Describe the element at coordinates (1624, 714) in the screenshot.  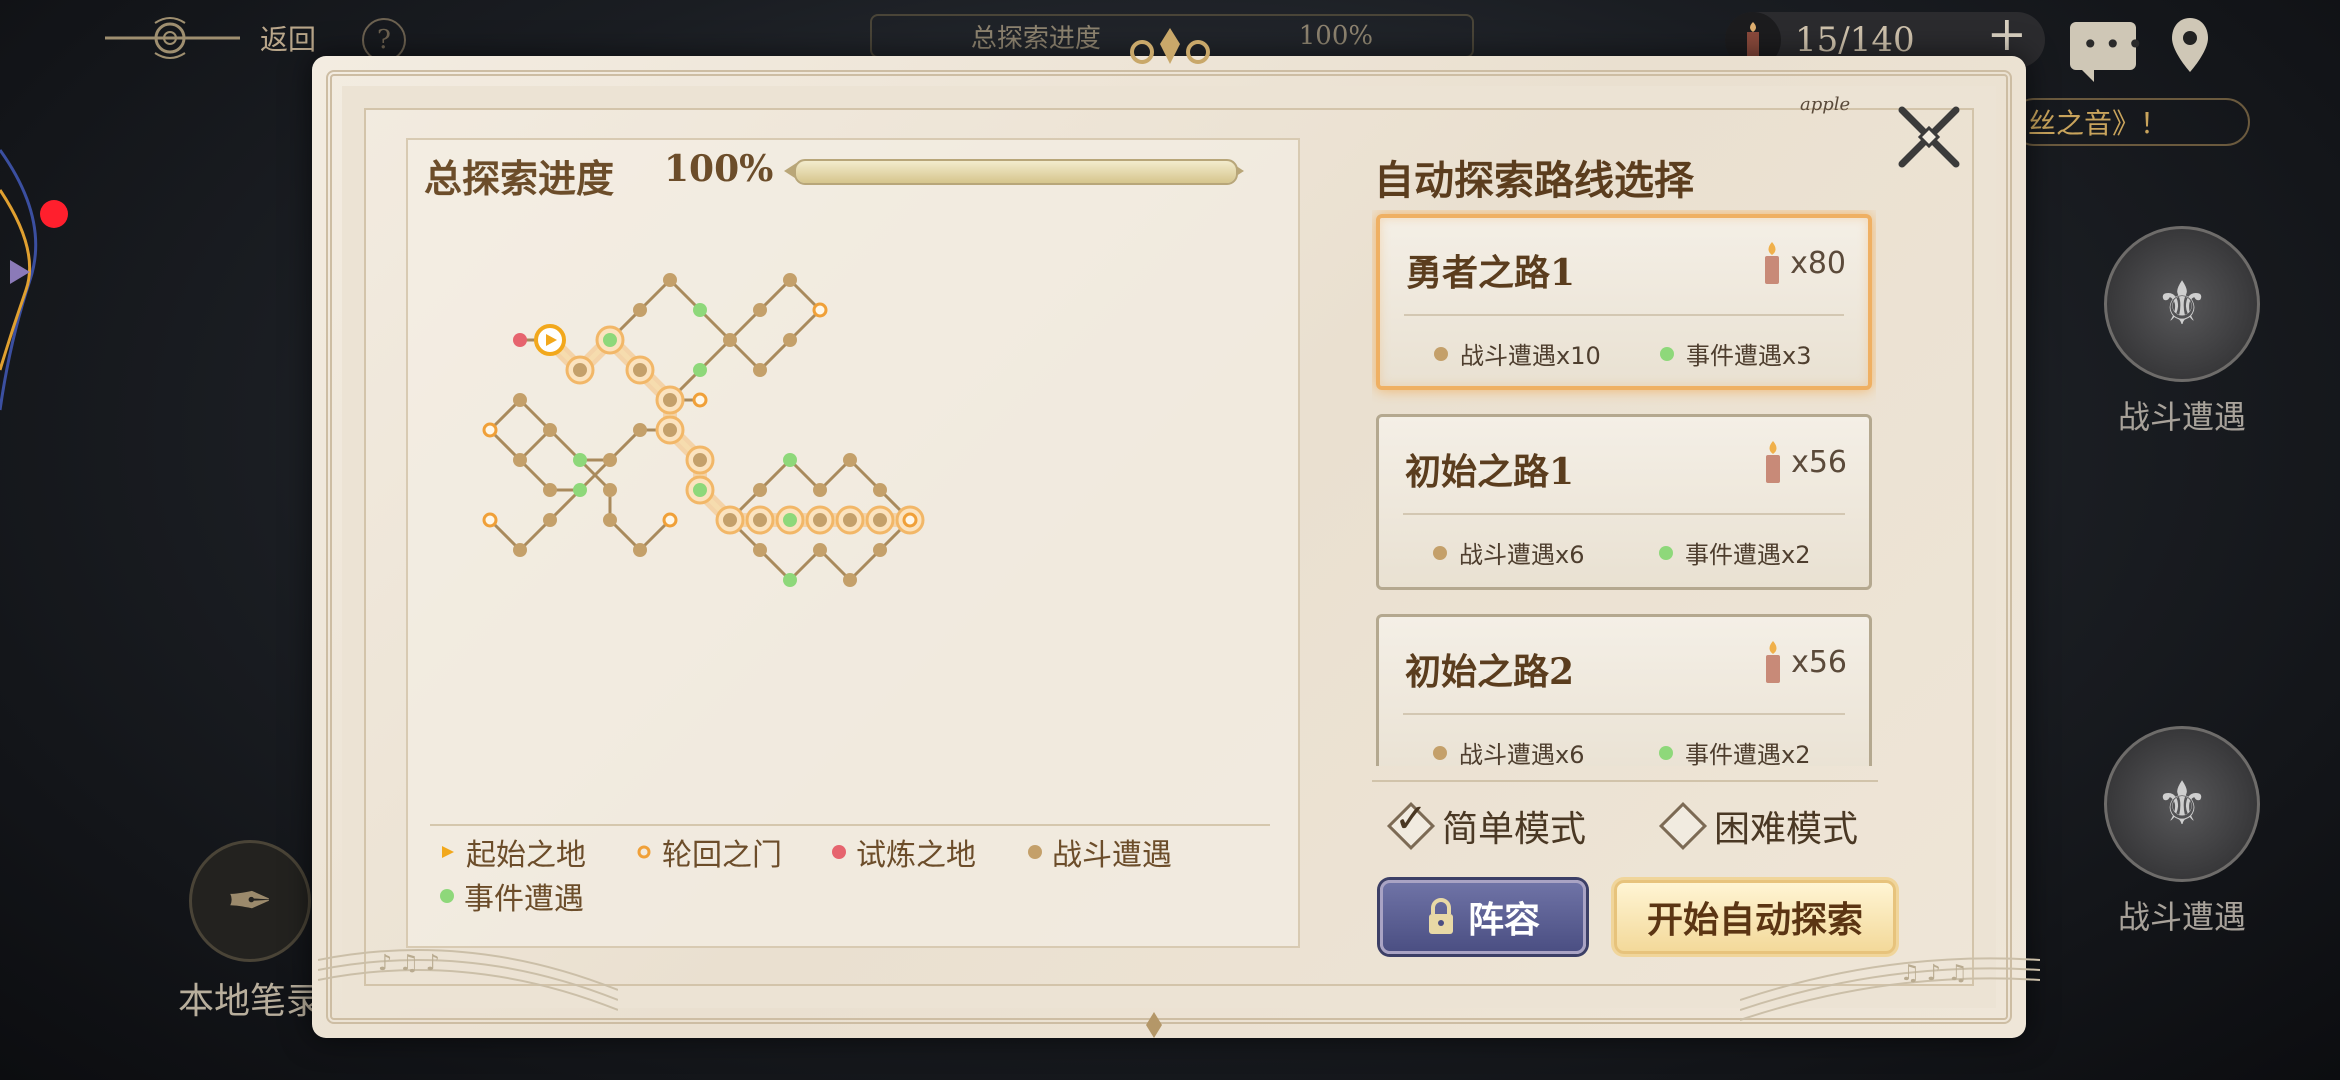
I see `route-divider` at that location.